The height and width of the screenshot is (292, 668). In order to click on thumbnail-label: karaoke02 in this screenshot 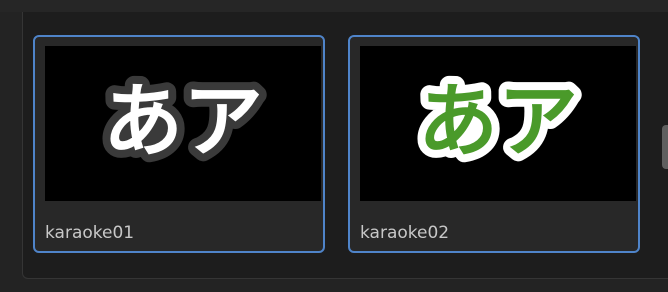, I will do `click(405, 233)`.